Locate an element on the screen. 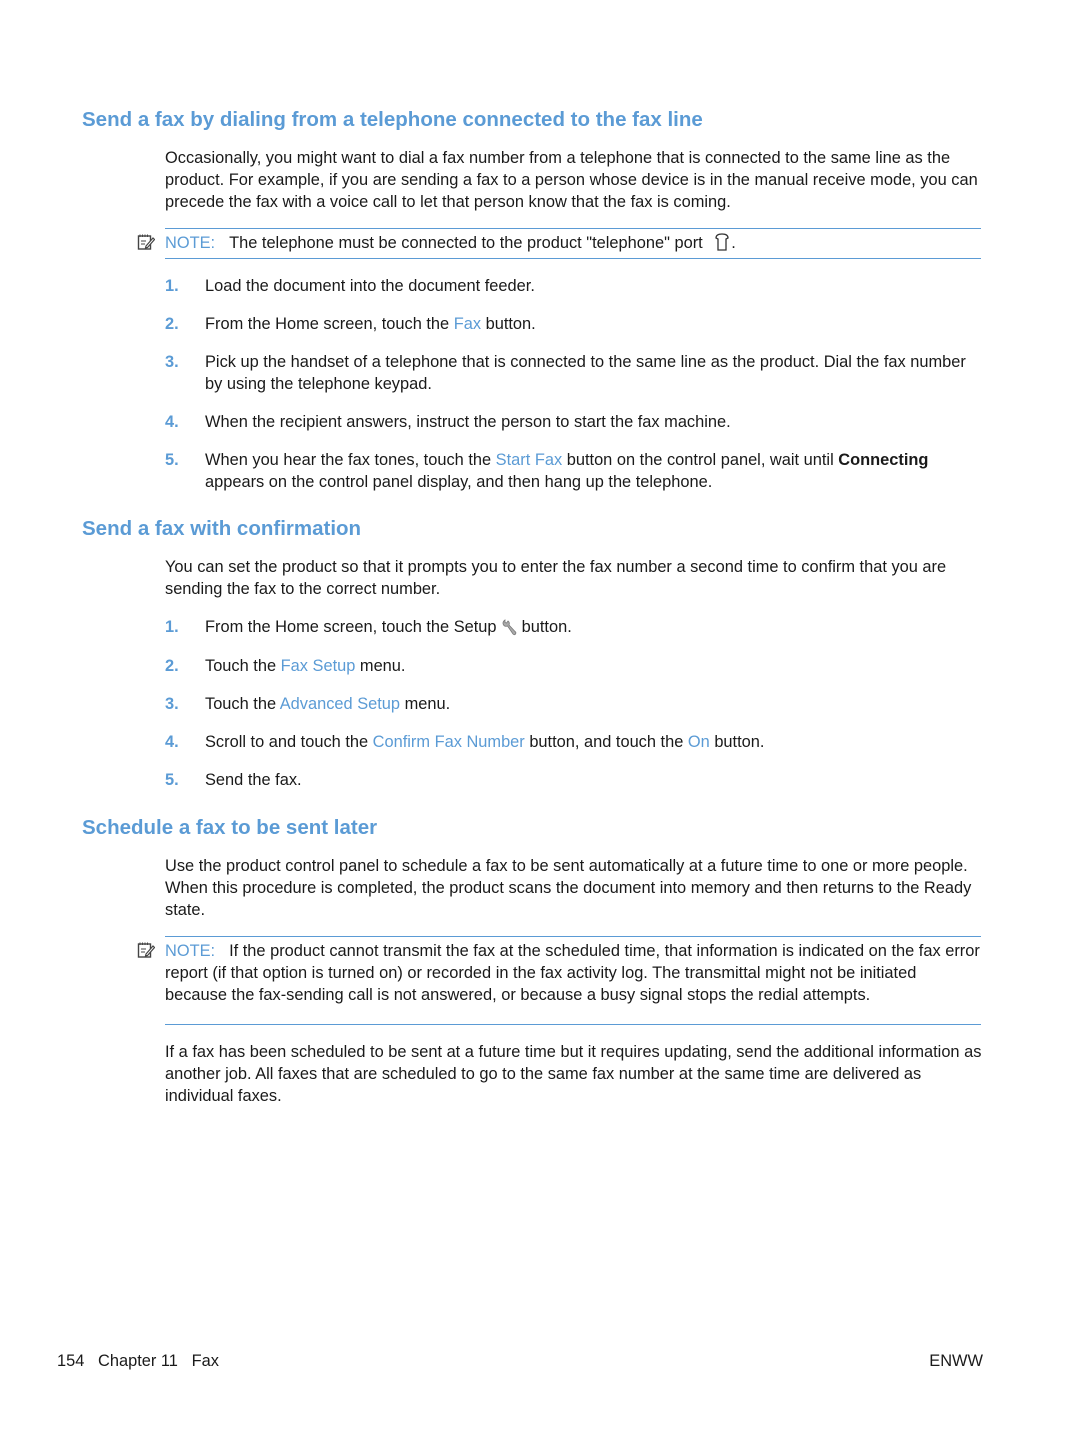 The height and width of the screenshot is (1437, 1080). display-term: Connecting is located at coordinates (883, 460).